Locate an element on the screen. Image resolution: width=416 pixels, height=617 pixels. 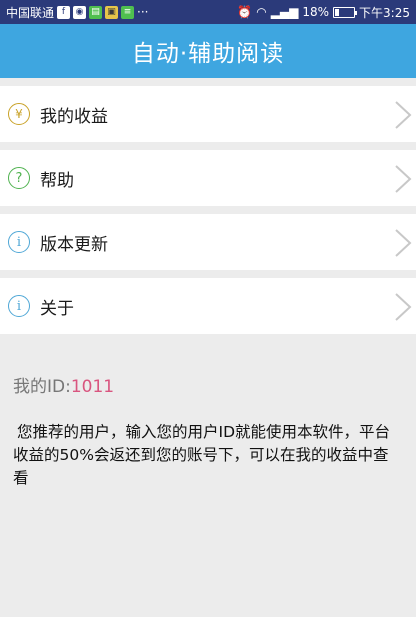
help-icon: ? is located at coordinates (19, 178).